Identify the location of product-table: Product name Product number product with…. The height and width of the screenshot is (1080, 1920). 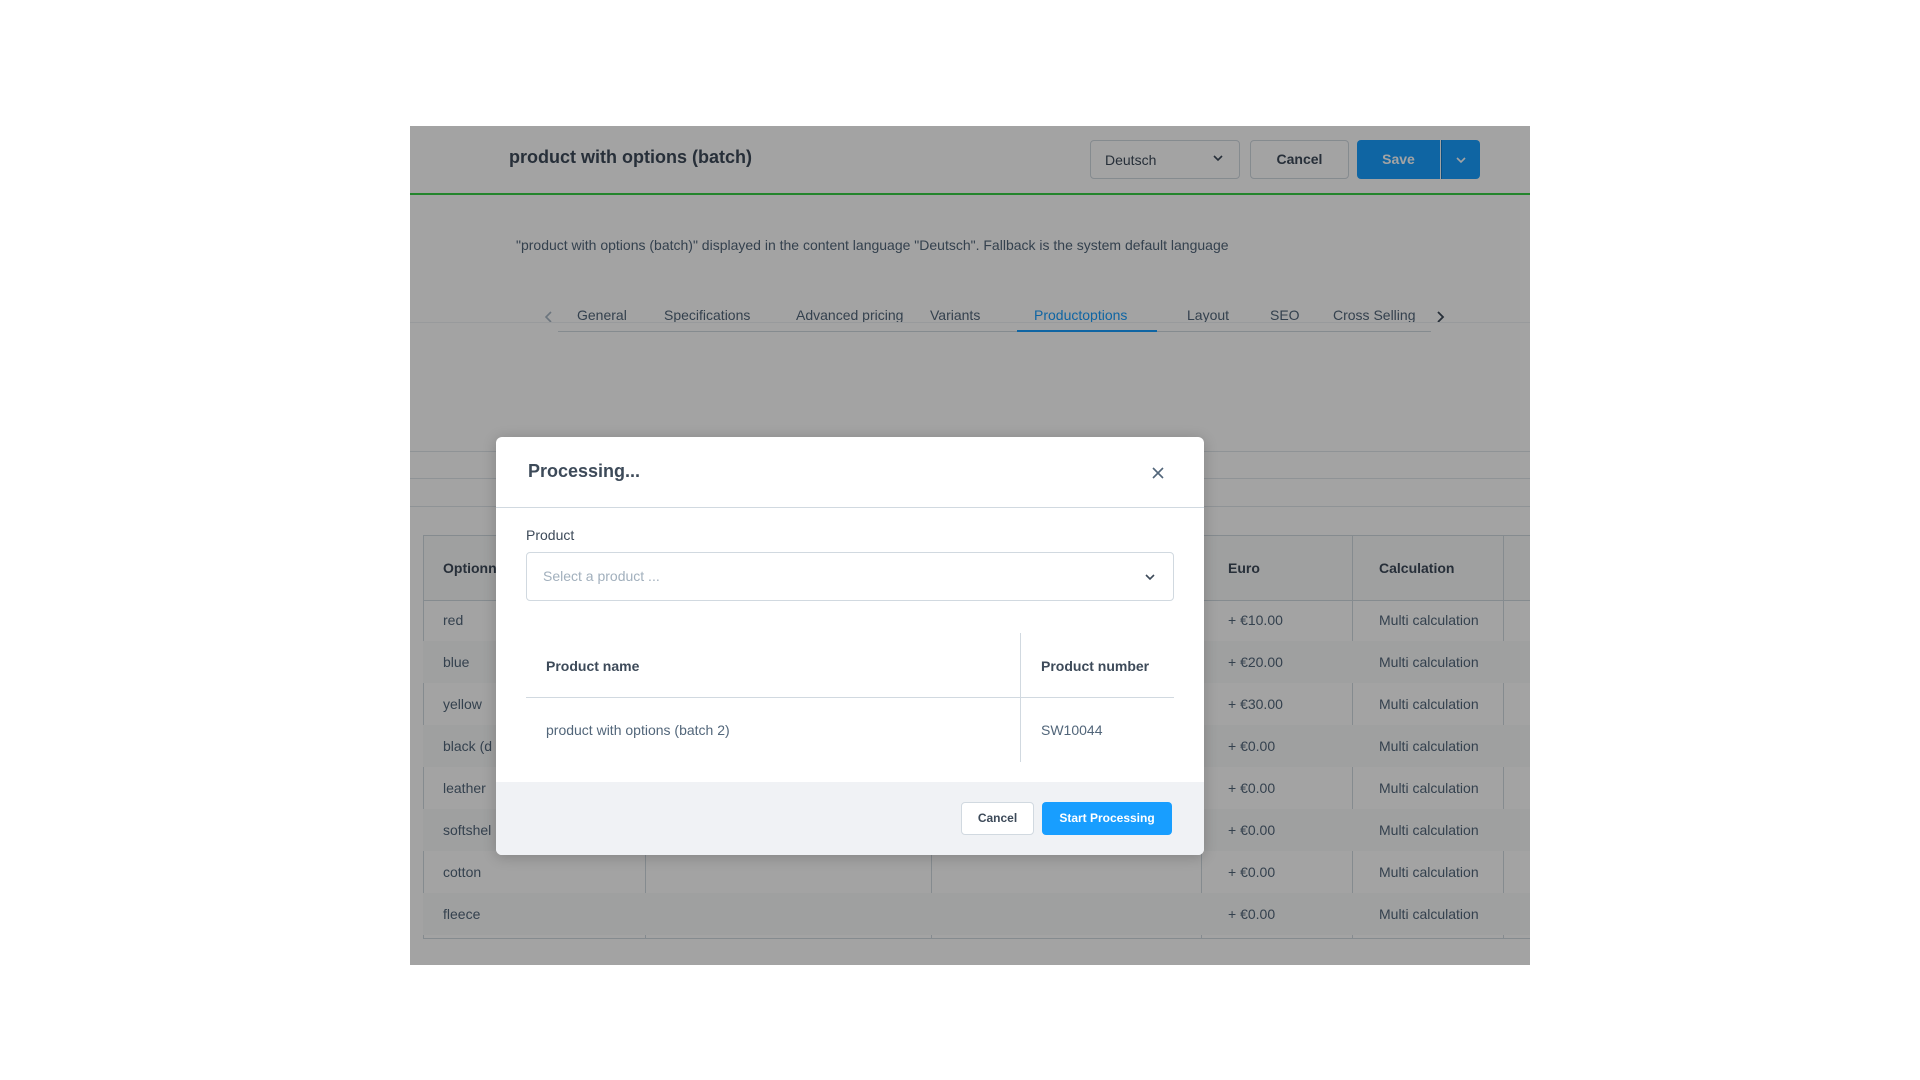
(850, 697).